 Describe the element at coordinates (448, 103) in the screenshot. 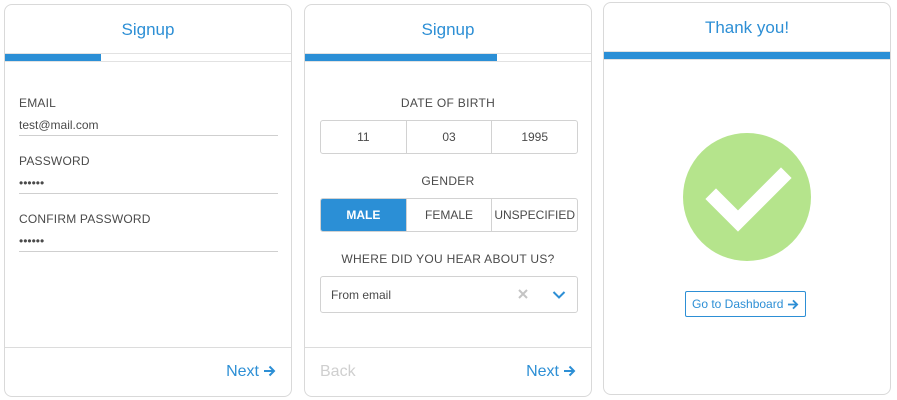

I see `dob-label: DATE OF BIRTH` at that location.